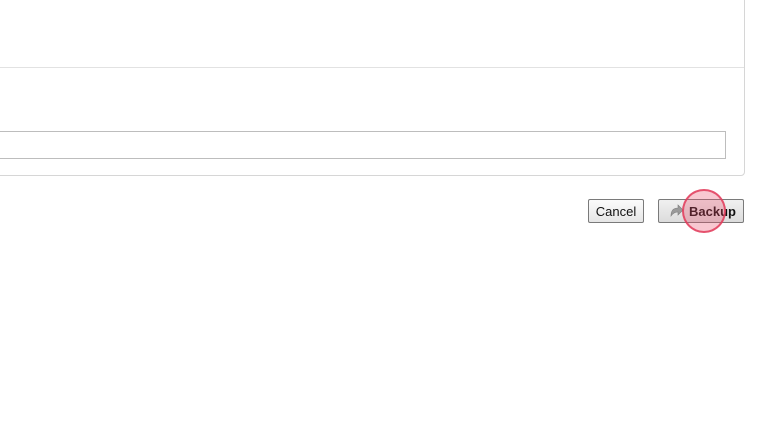  I want to click on section-divider, so click(372, 67).